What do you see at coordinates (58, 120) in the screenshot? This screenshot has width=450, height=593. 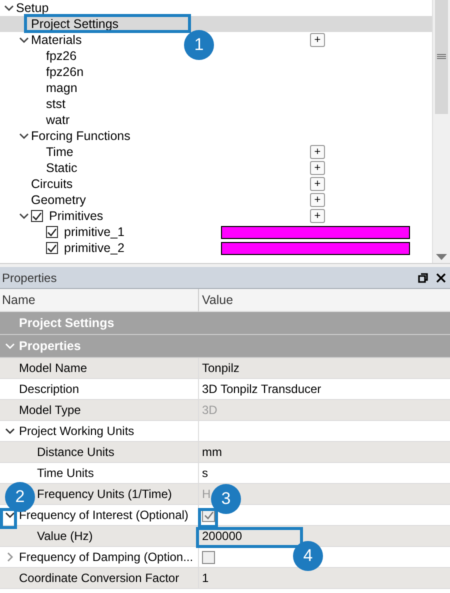 I see `tree-item-label: watr` at bounding box center [58, 120].